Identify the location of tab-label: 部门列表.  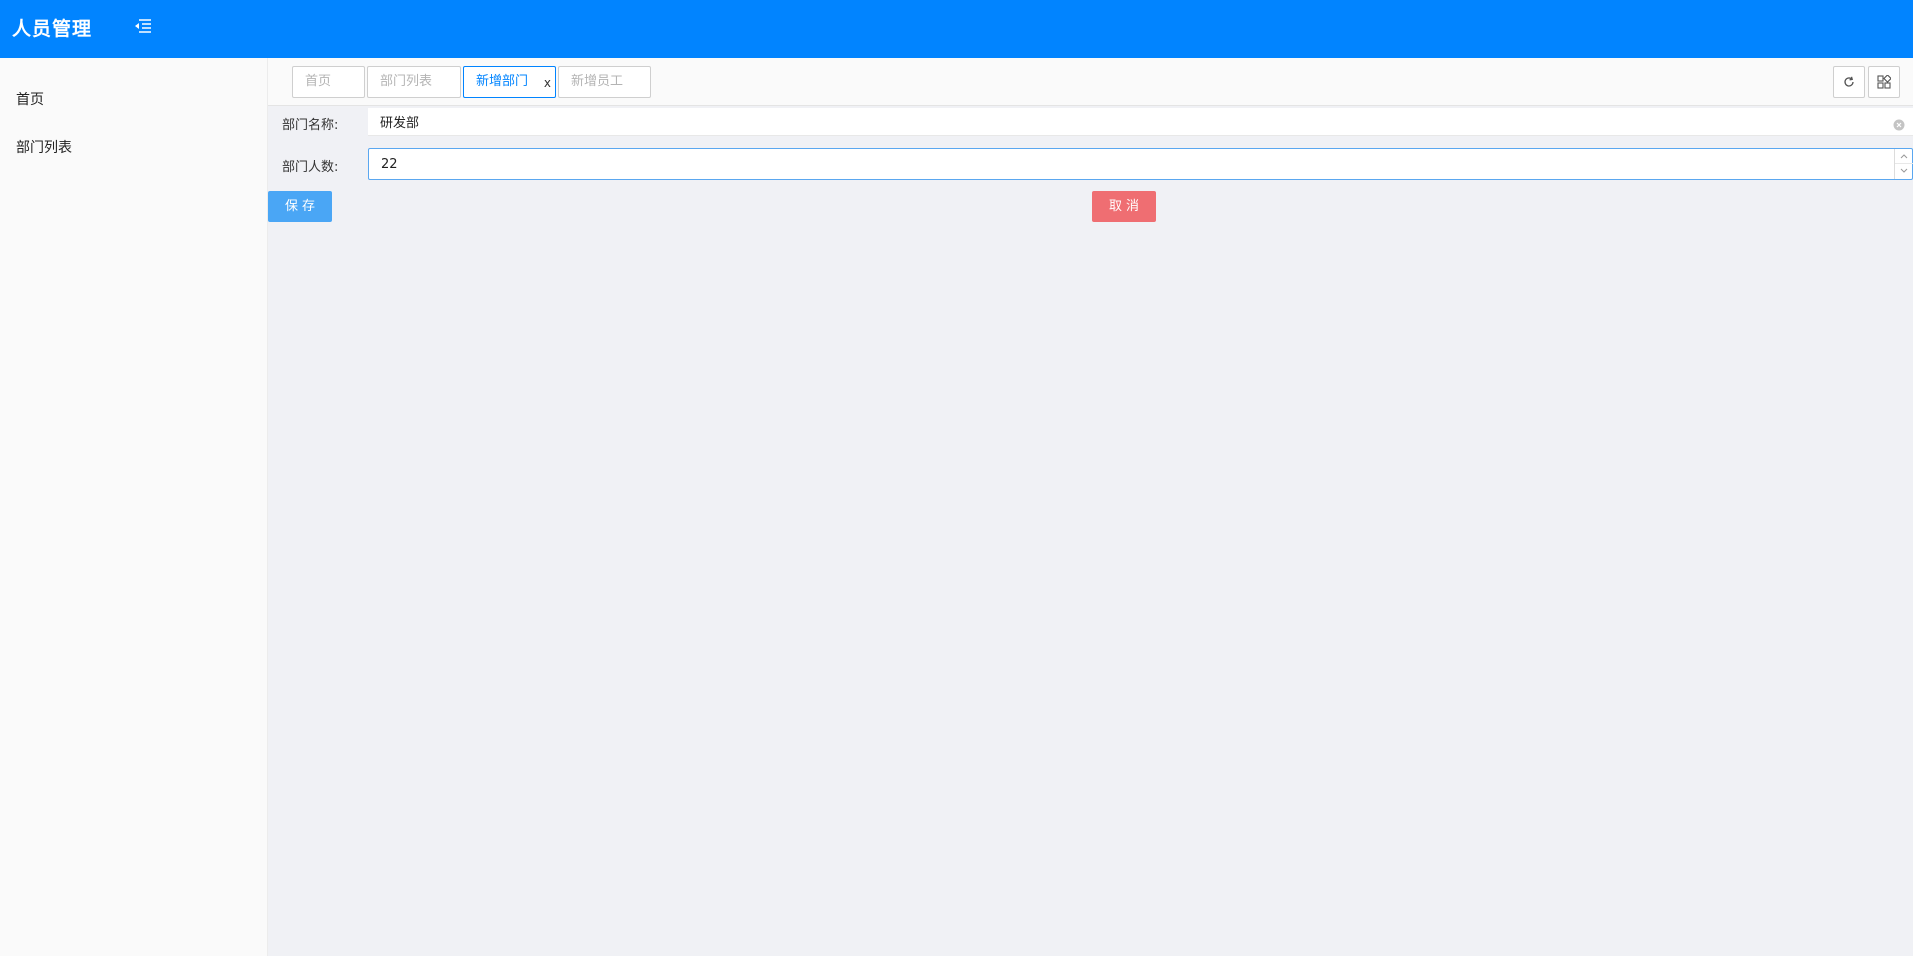
(406, 81).